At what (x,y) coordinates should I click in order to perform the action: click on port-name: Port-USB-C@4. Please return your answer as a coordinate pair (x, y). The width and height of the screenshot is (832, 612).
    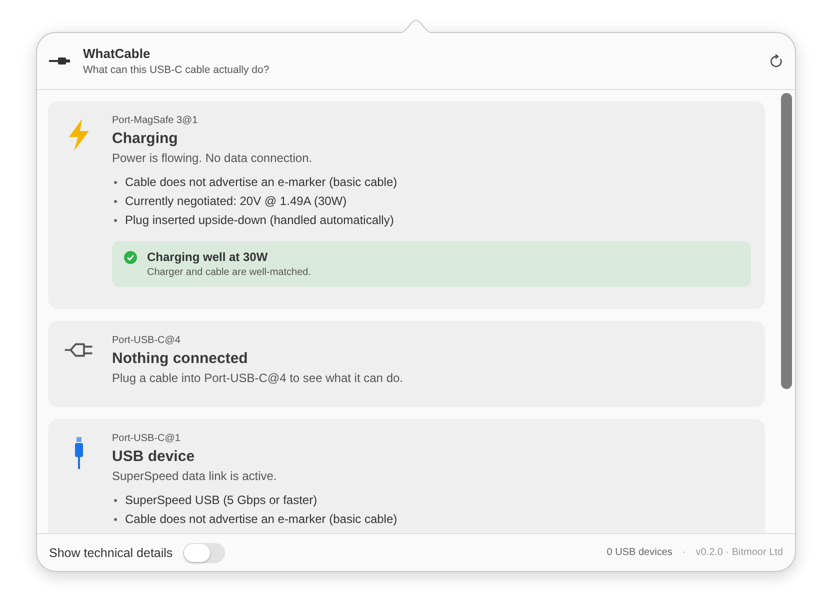
    Looking at the image, I should click on (147, 340).